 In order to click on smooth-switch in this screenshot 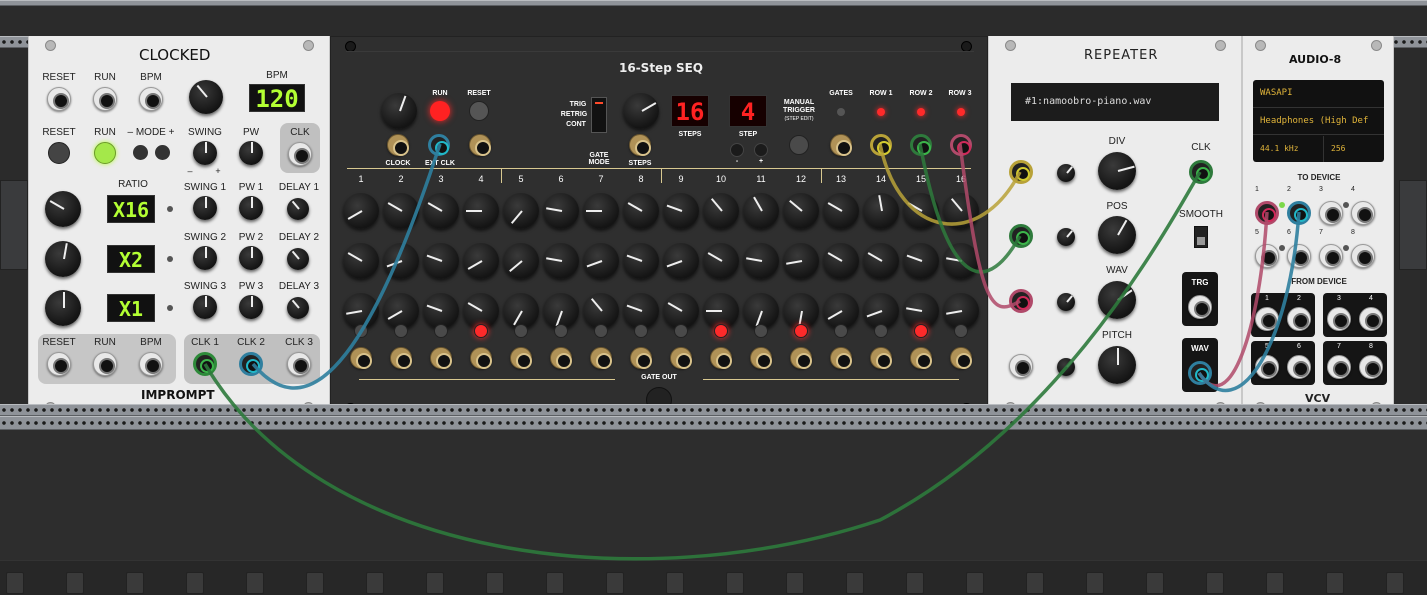, I will do `click(1201, 237)`.